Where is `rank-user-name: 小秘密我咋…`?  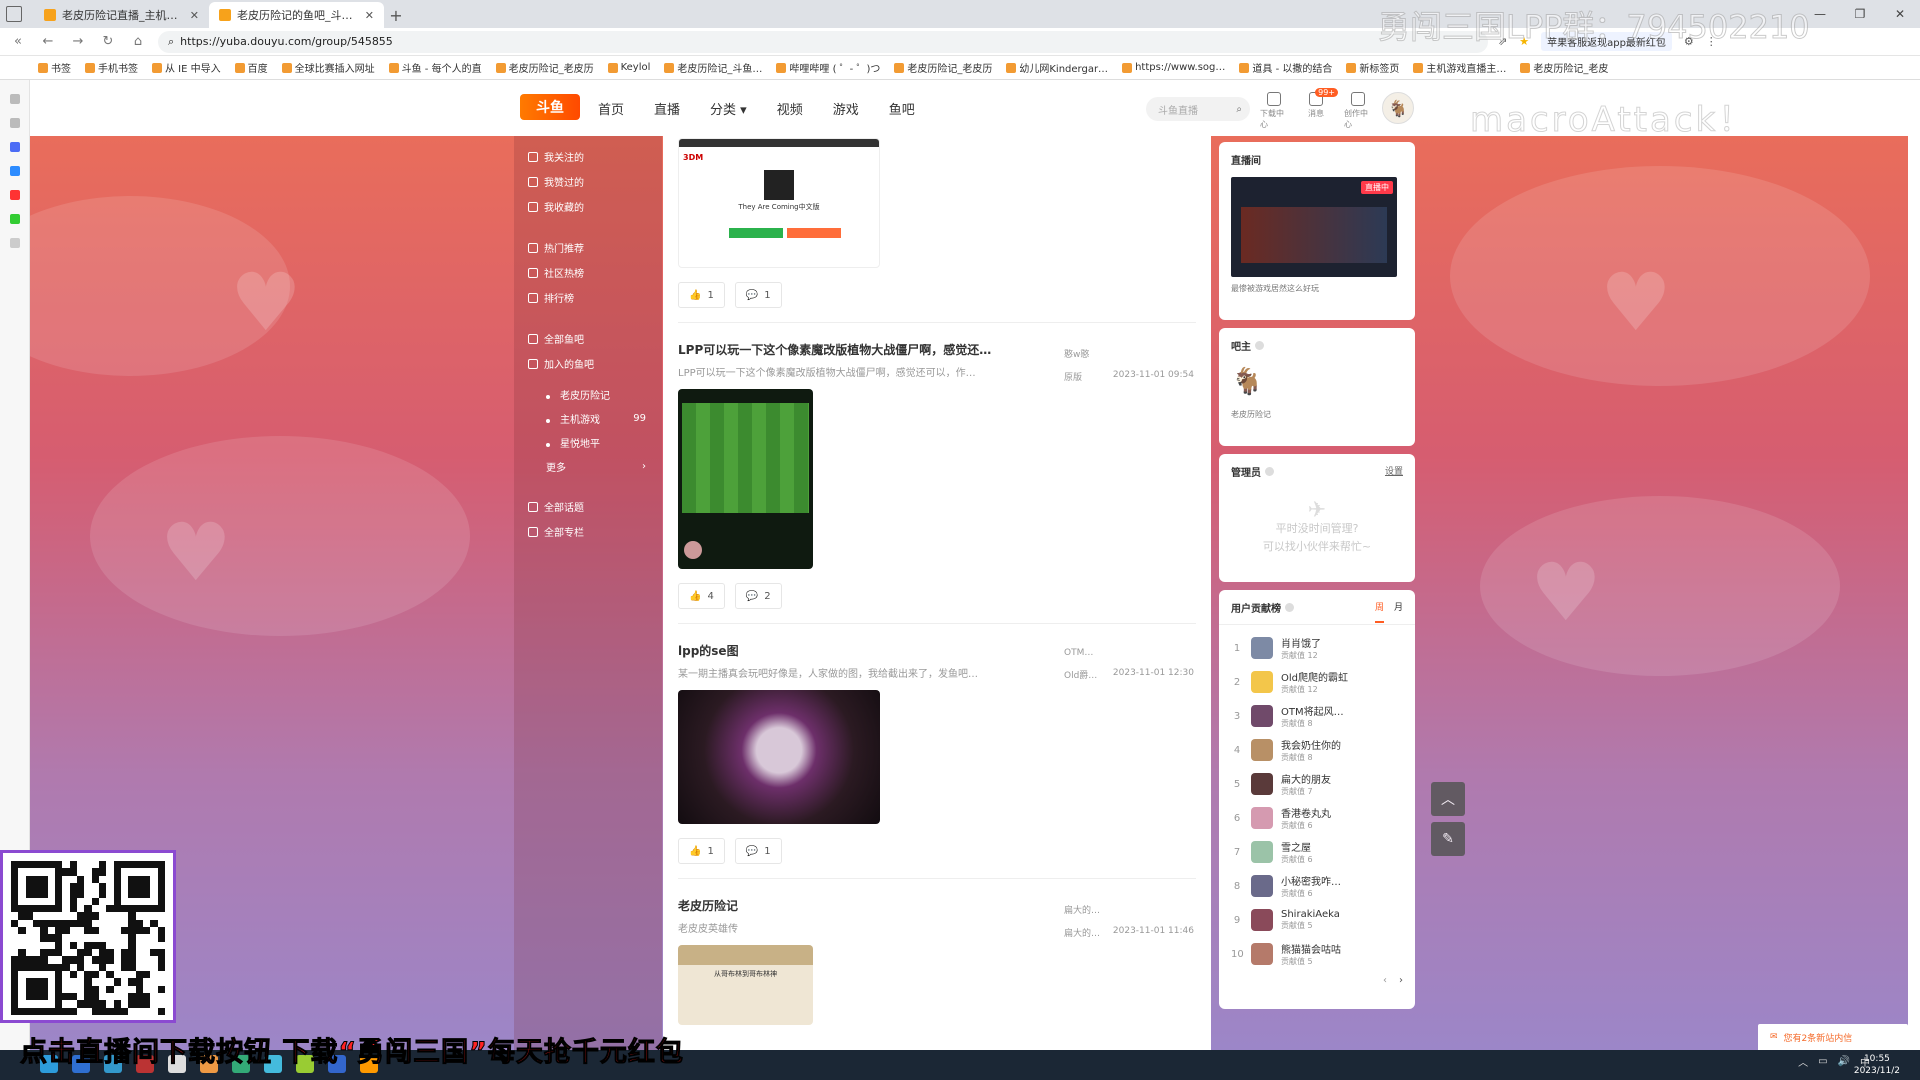 rank-user-name: 小秘密我咋… is located at coordinates (1311, 880).